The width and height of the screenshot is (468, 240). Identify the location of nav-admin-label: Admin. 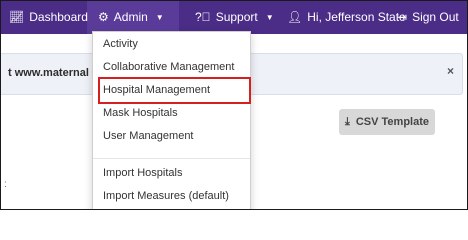
(130, 17).